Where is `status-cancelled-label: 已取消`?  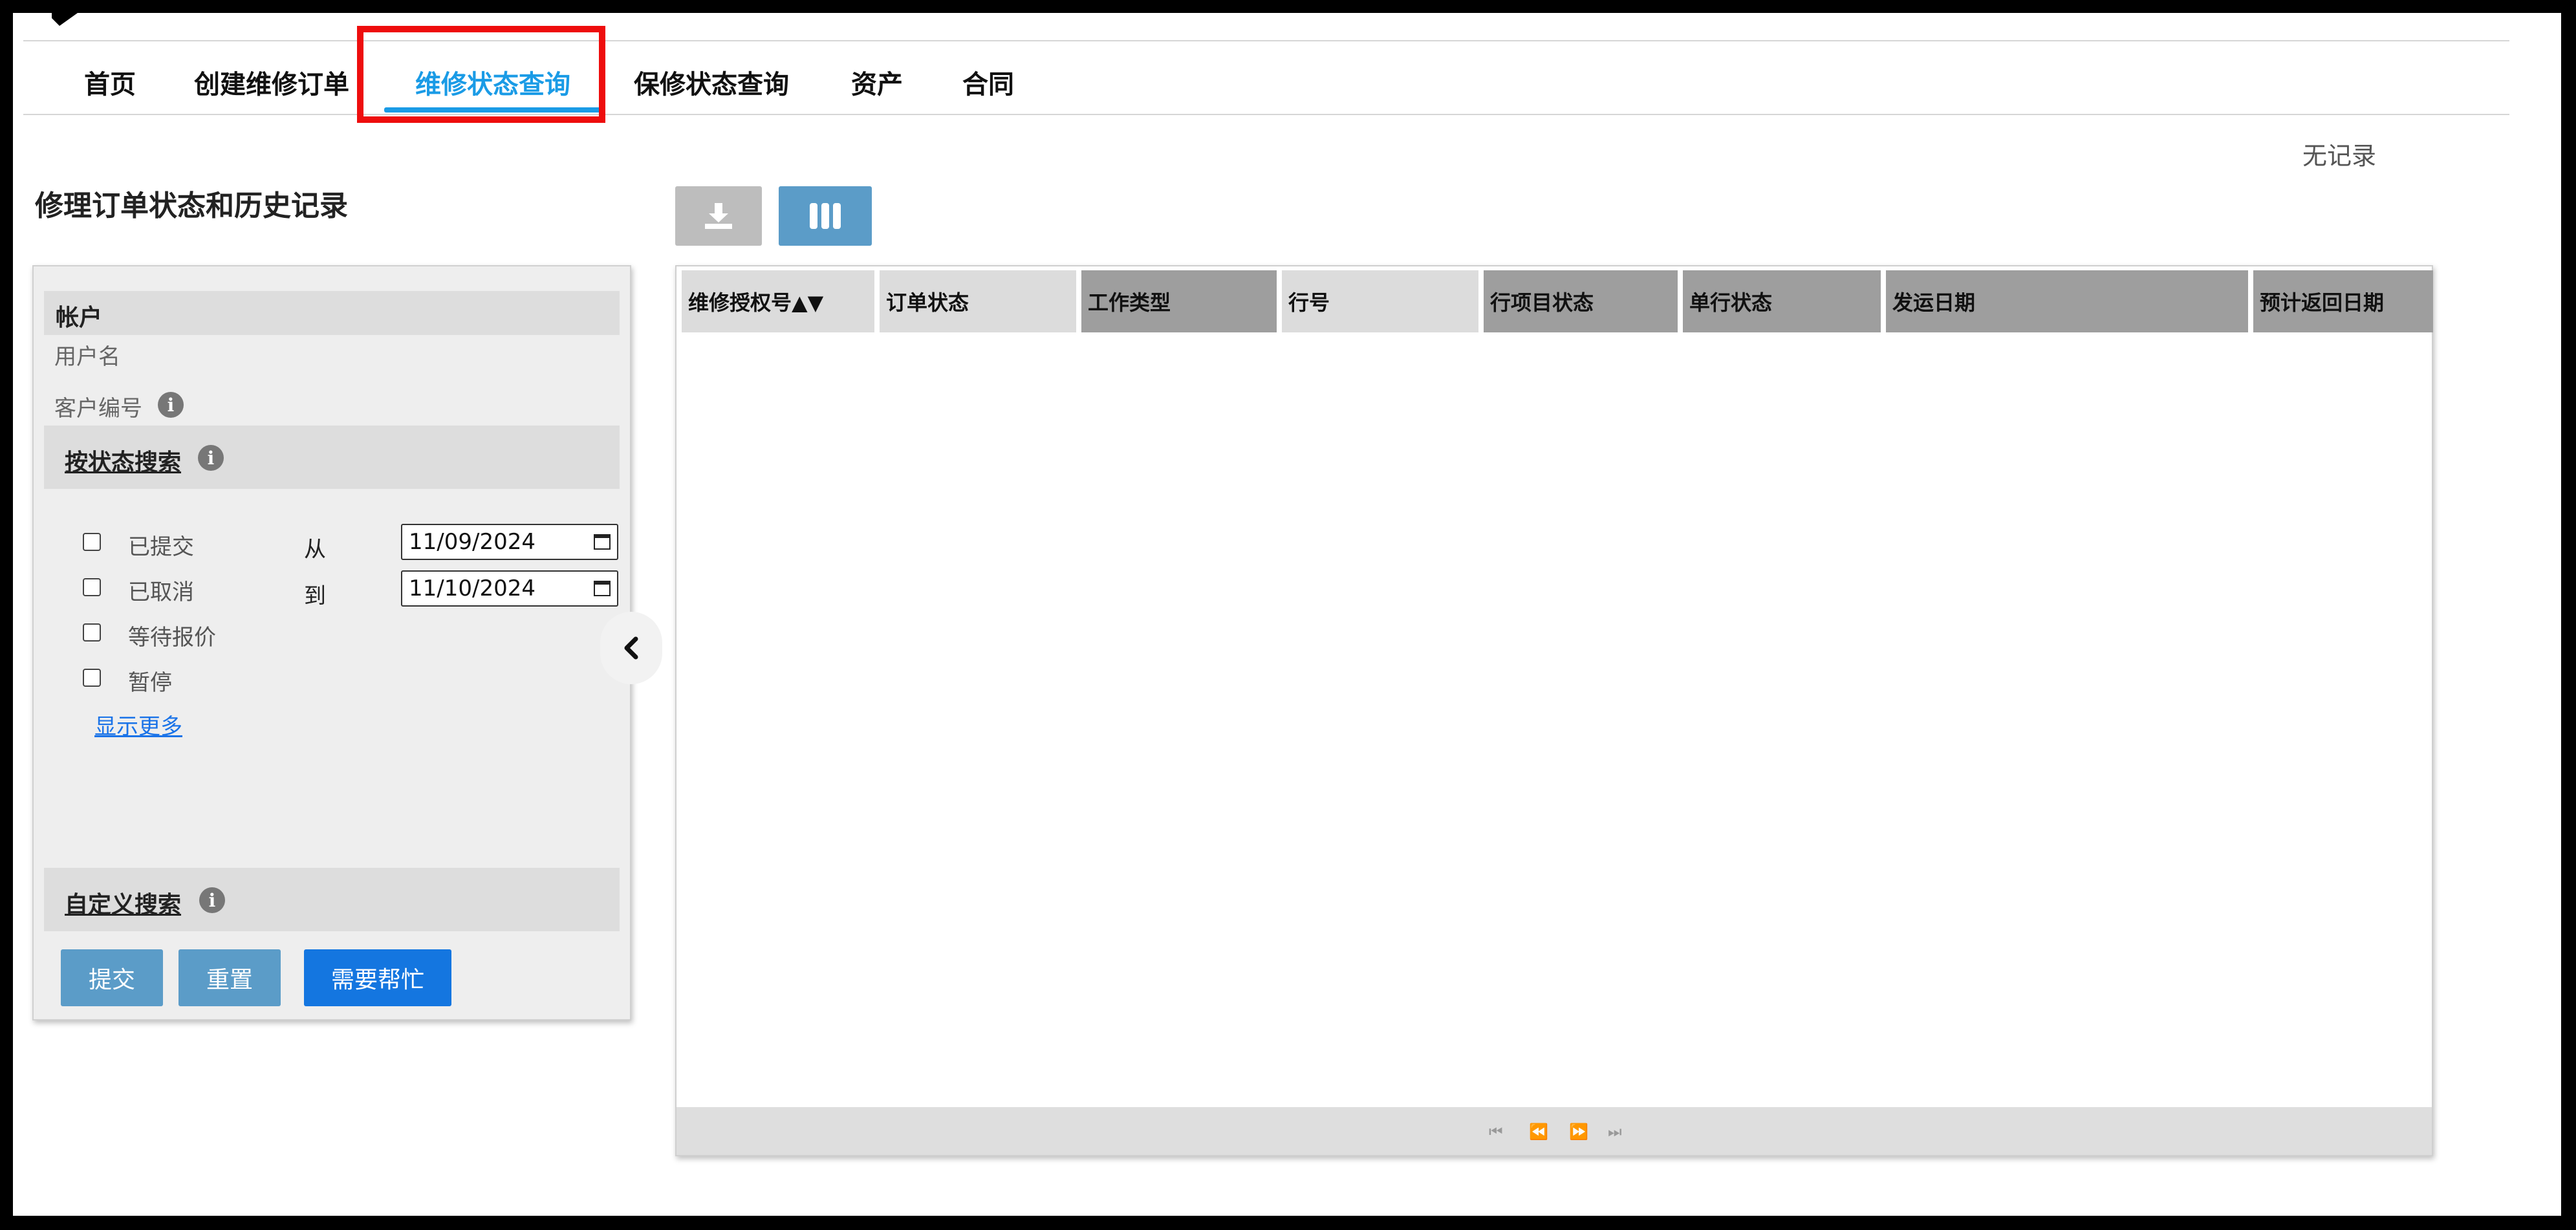
status-cancelled-label: 已取消 is located at coordinates (161, 592).